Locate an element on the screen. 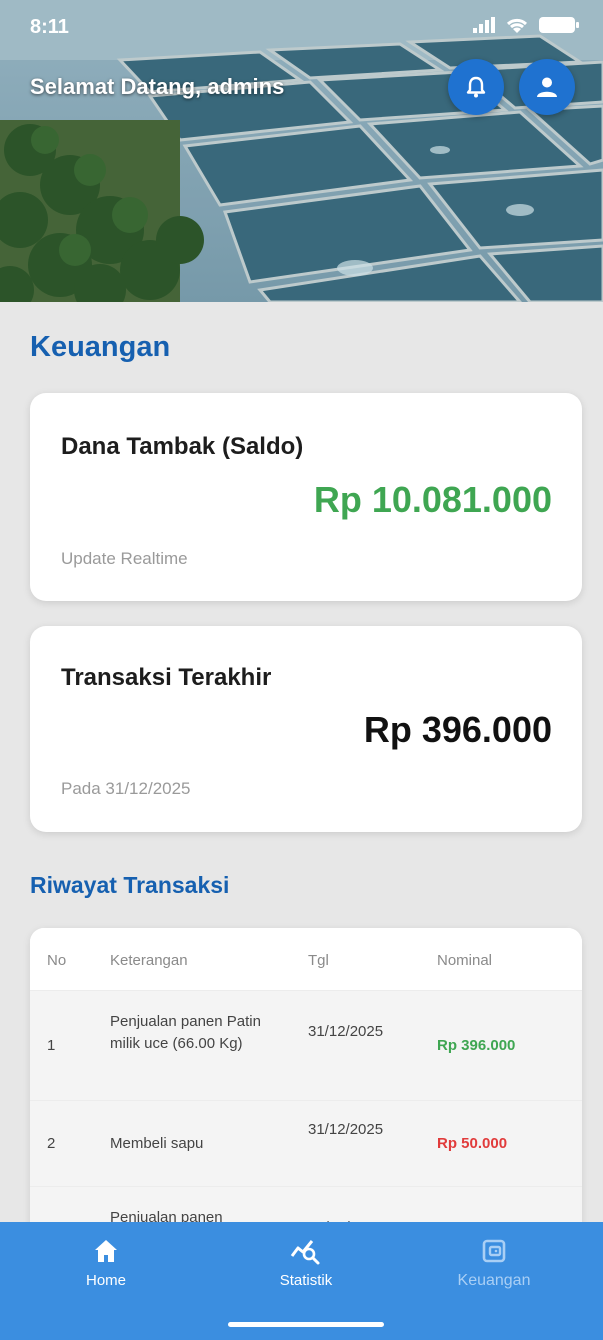 The height and width of the screenshot is (1340, 603). battery-icon is located at coordinates (559, 25).